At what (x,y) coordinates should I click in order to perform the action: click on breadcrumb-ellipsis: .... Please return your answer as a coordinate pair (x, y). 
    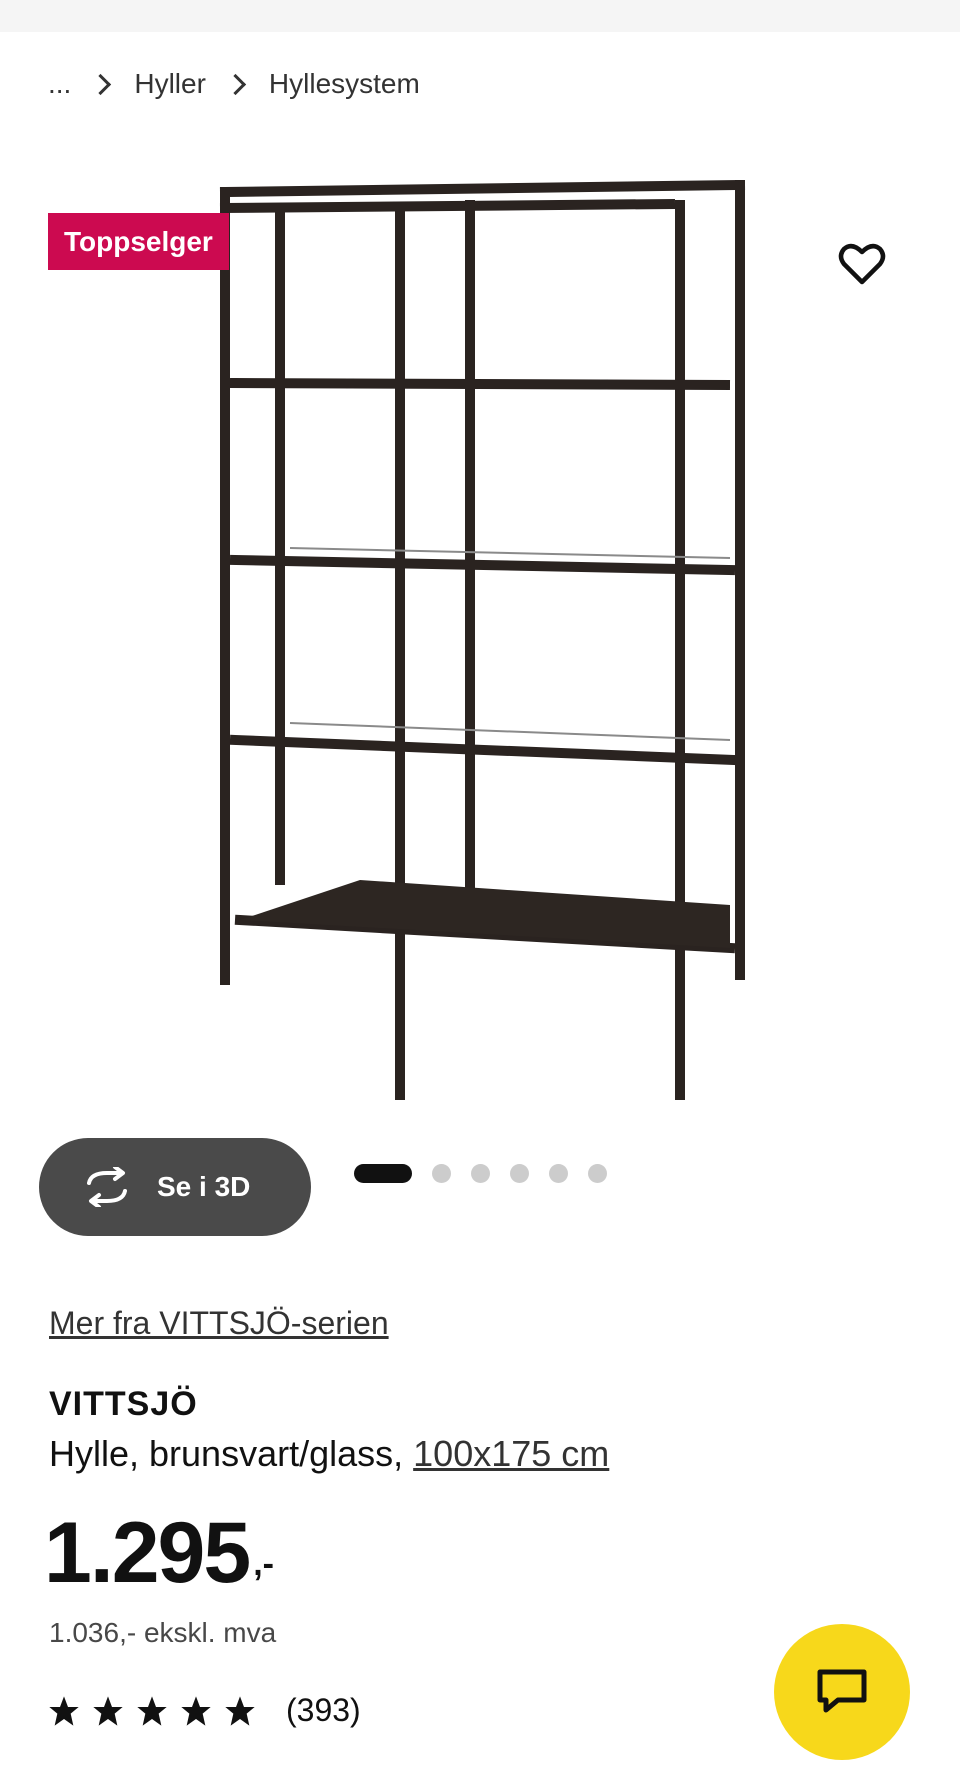
    Looking at the image, I should click on (59, 84).